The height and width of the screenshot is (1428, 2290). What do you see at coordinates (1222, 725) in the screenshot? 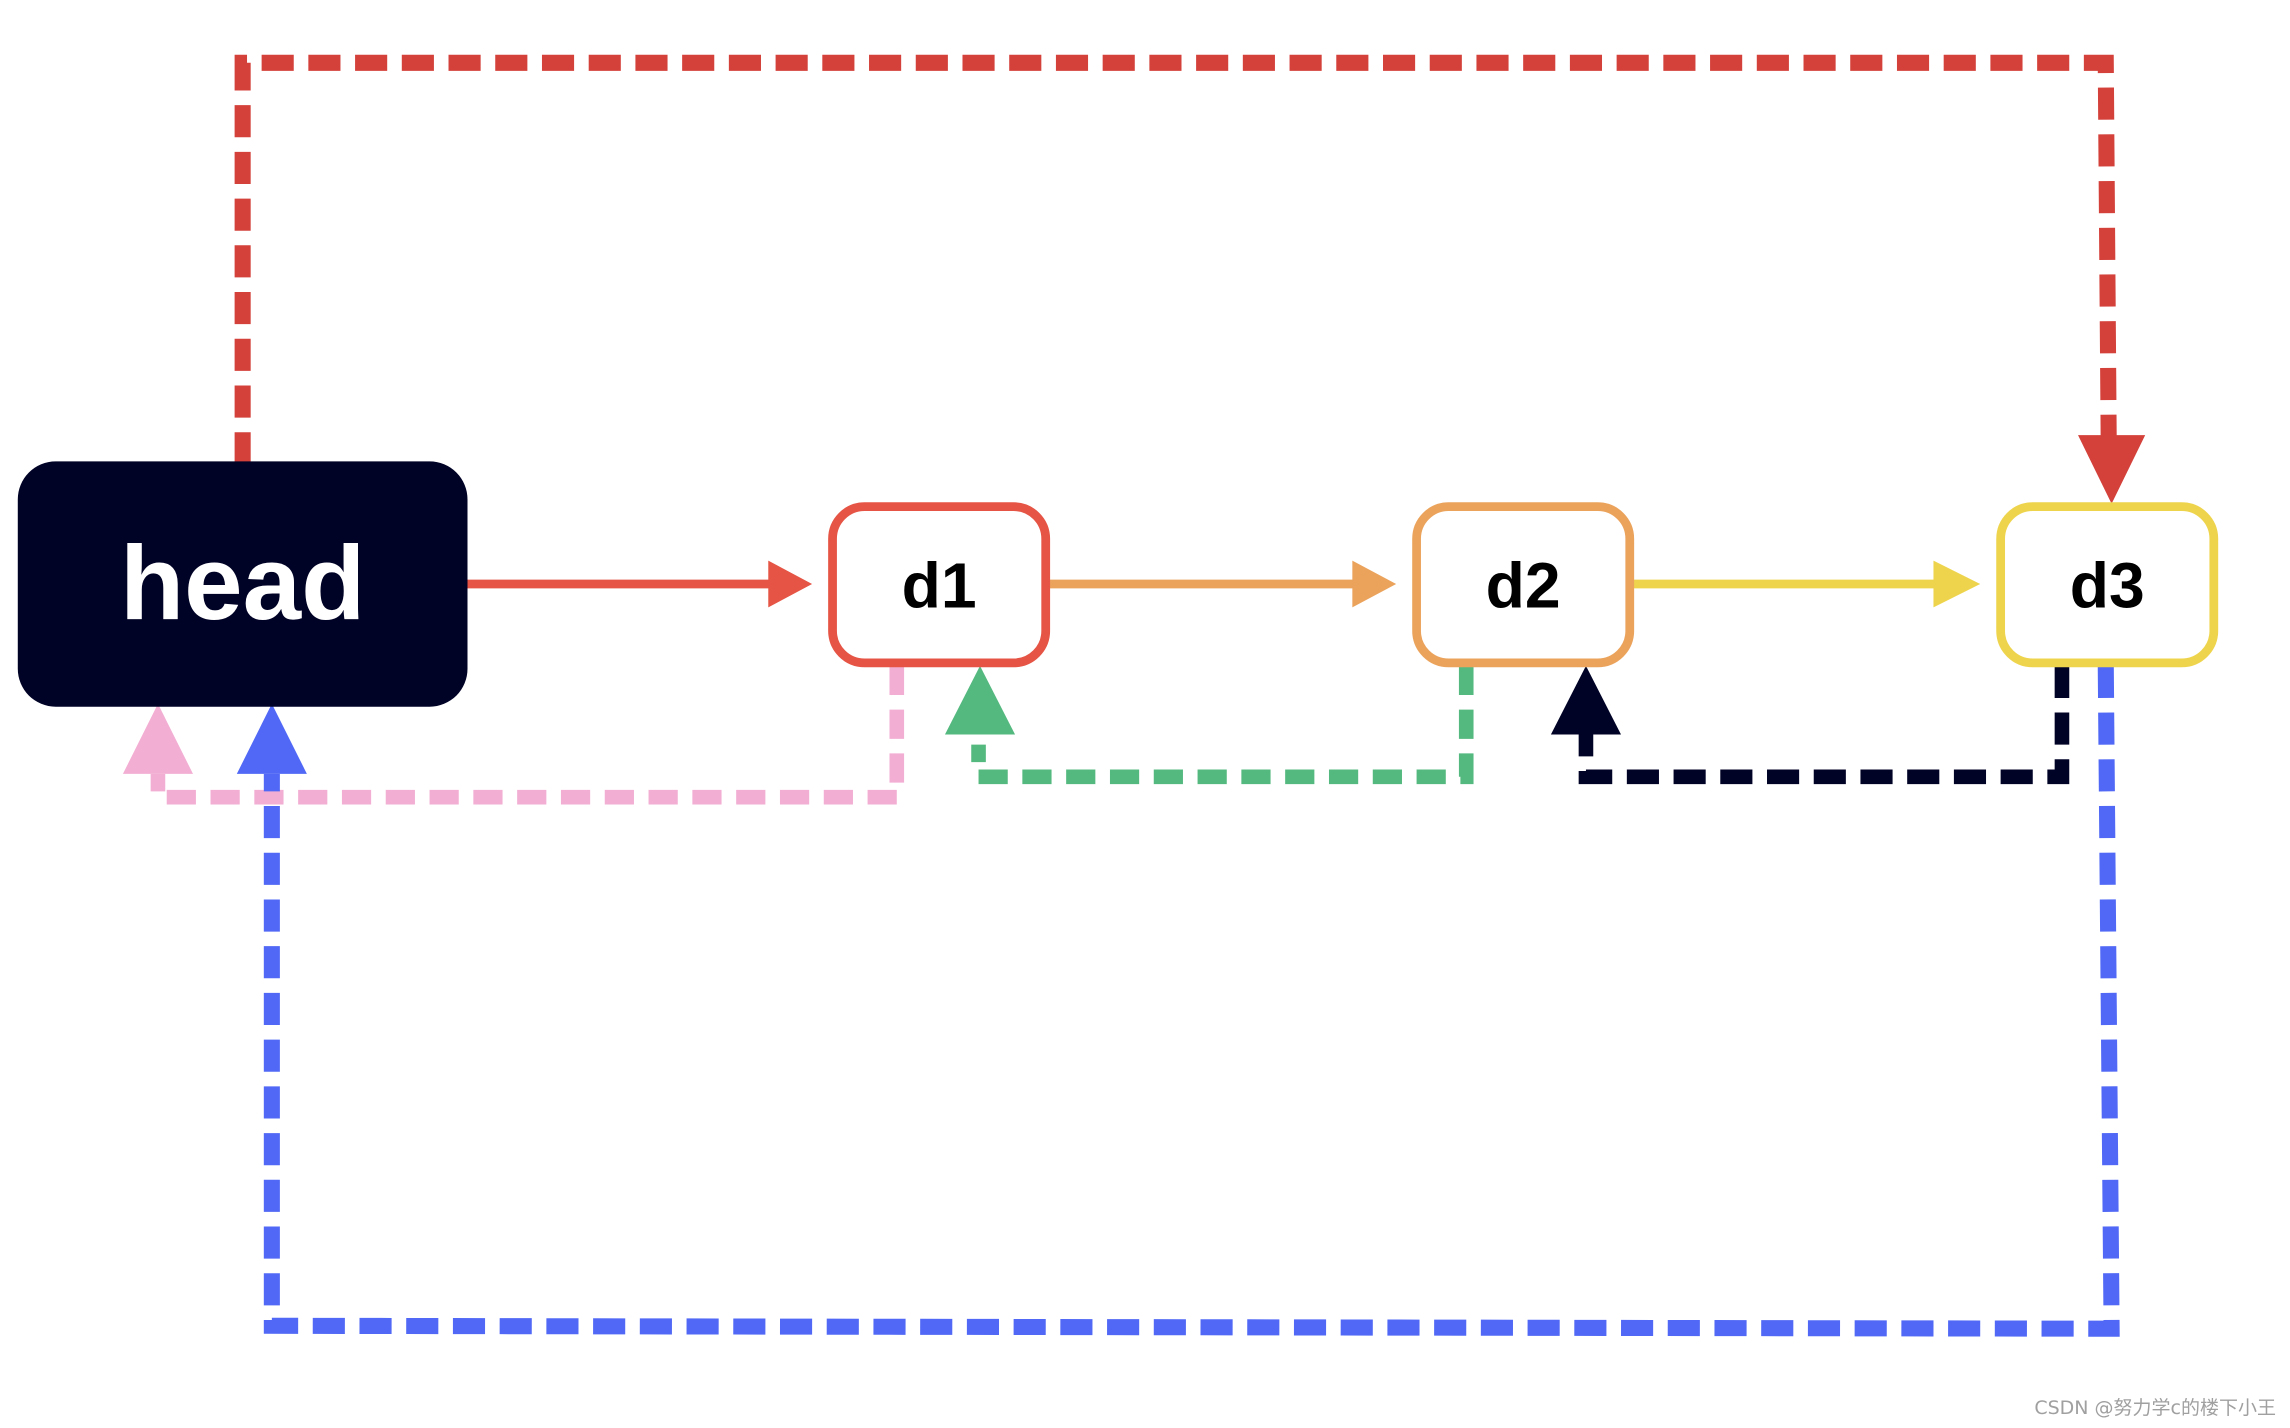
I see `edge-d2-to-d1-line` at bounding box center [1222, 725].